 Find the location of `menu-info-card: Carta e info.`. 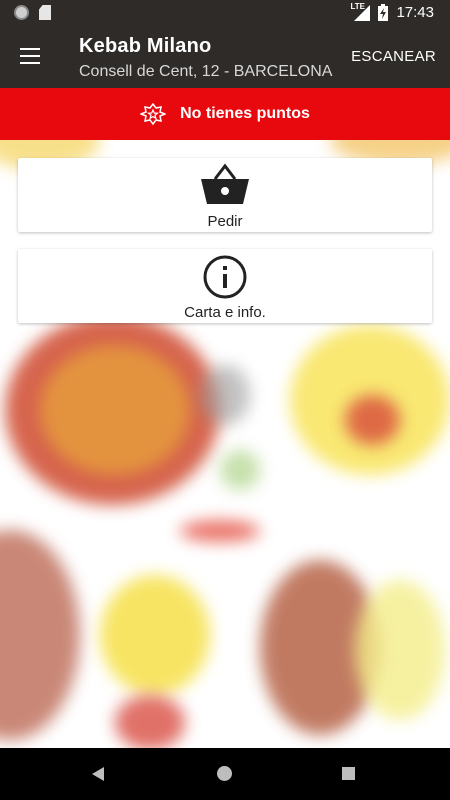

menu-info-card: Carta e info. is located at coordinates (225, 286).